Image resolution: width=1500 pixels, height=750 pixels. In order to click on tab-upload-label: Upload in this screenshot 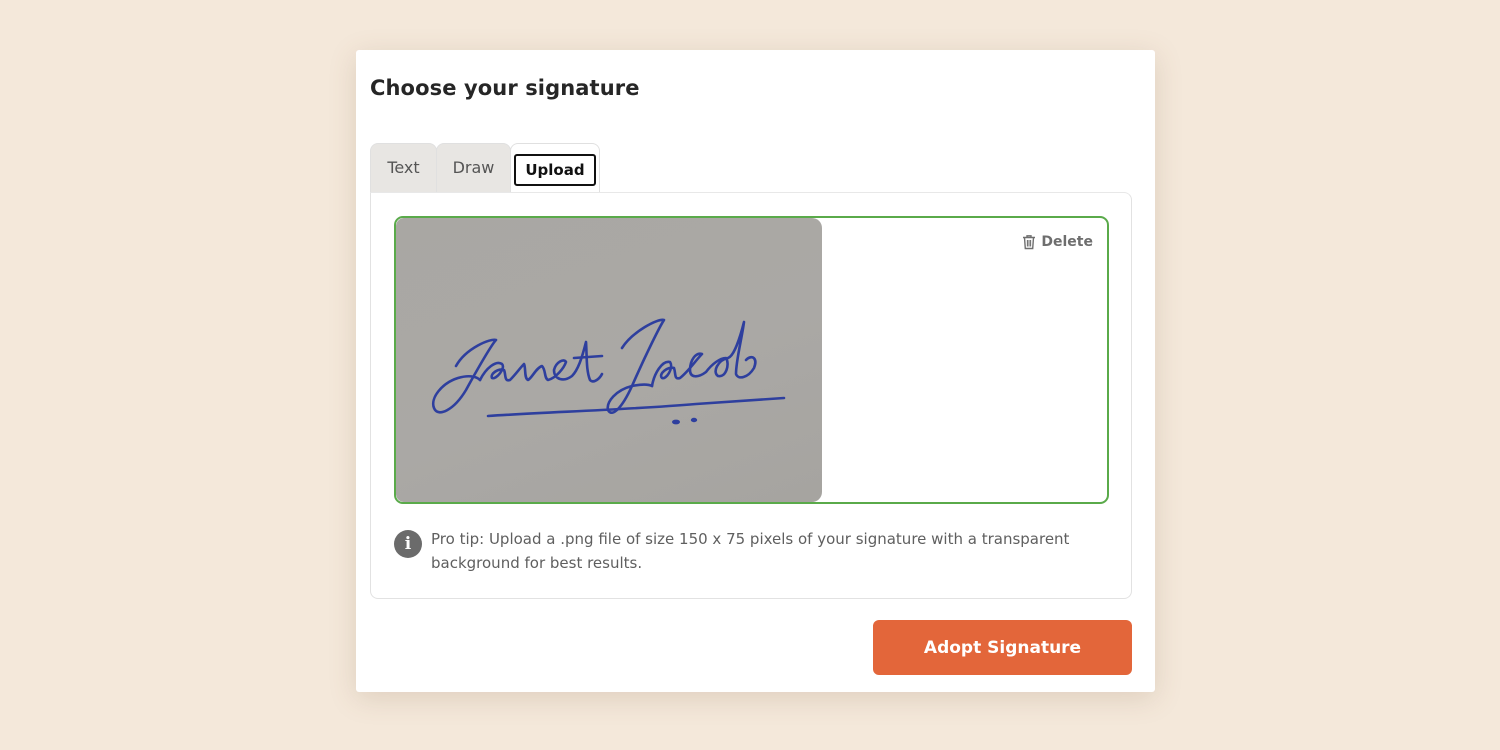, I will do `click(555, 170)`.